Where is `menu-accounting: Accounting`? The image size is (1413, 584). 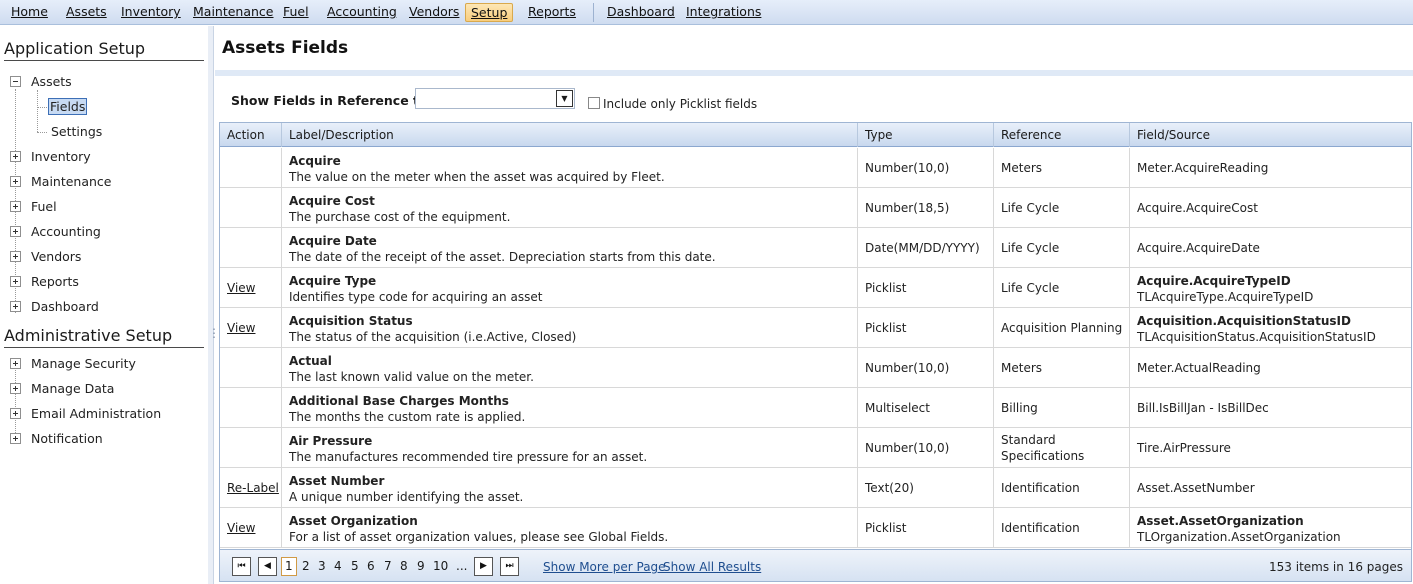
menu-accounting: Accounting is located at coordinates (362, 12).